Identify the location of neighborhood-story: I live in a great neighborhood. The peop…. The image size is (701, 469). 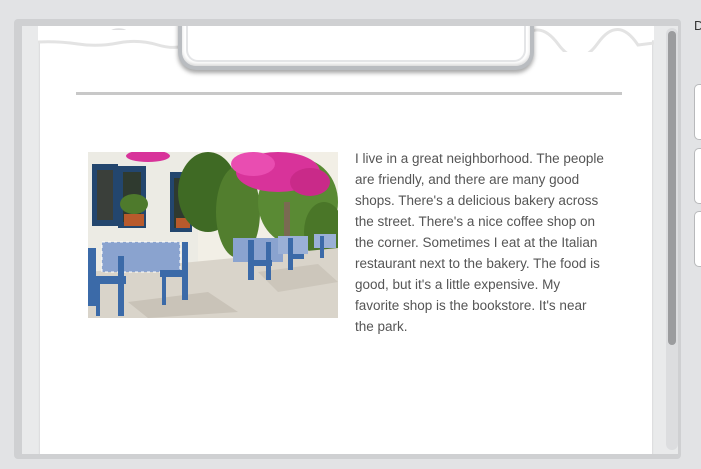
(479, 242).